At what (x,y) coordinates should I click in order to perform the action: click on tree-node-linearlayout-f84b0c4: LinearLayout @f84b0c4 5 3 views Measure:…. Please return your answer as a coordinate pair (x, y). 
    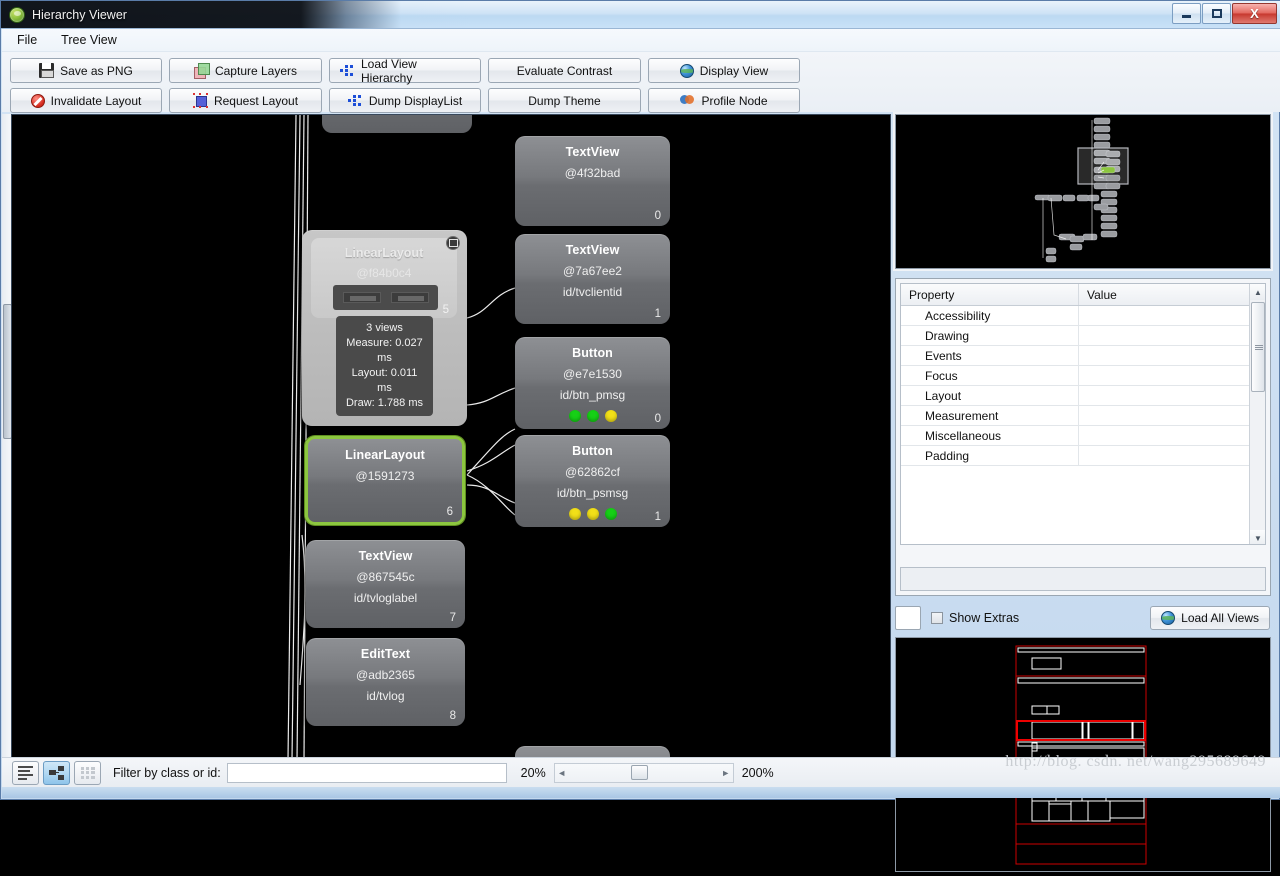
    Looking at the image, I should click on (384, 328).